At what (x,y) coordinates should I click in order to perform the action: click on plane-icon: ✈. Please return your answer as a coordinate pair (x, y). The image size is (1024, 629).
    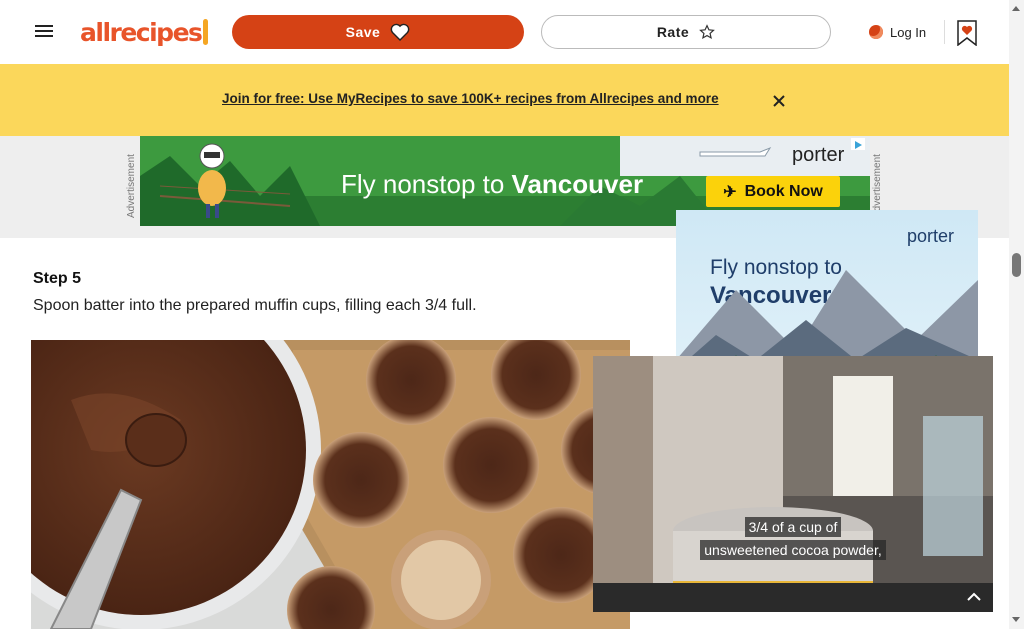
    Looking at the image, I should click on (730, 192).